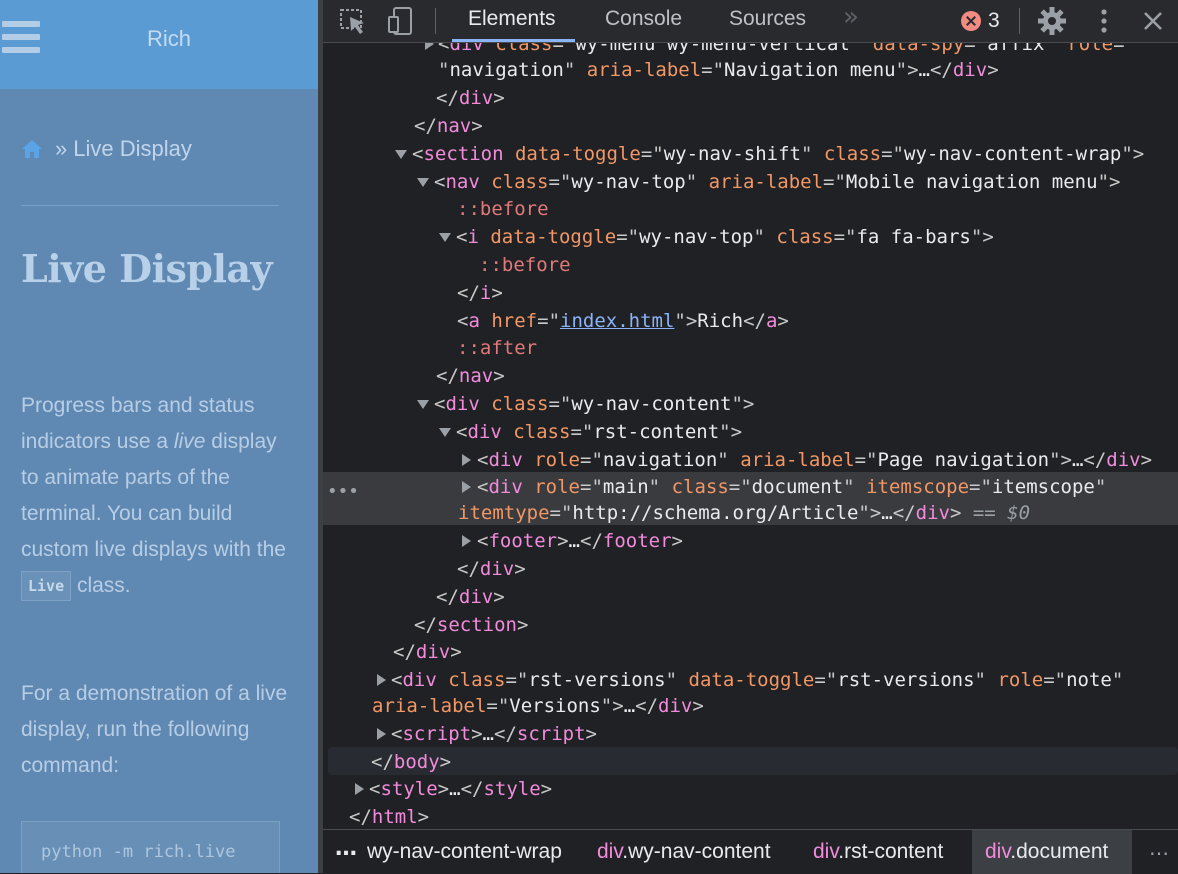  I want to click on brand-link: Rich, so click(169, 39).